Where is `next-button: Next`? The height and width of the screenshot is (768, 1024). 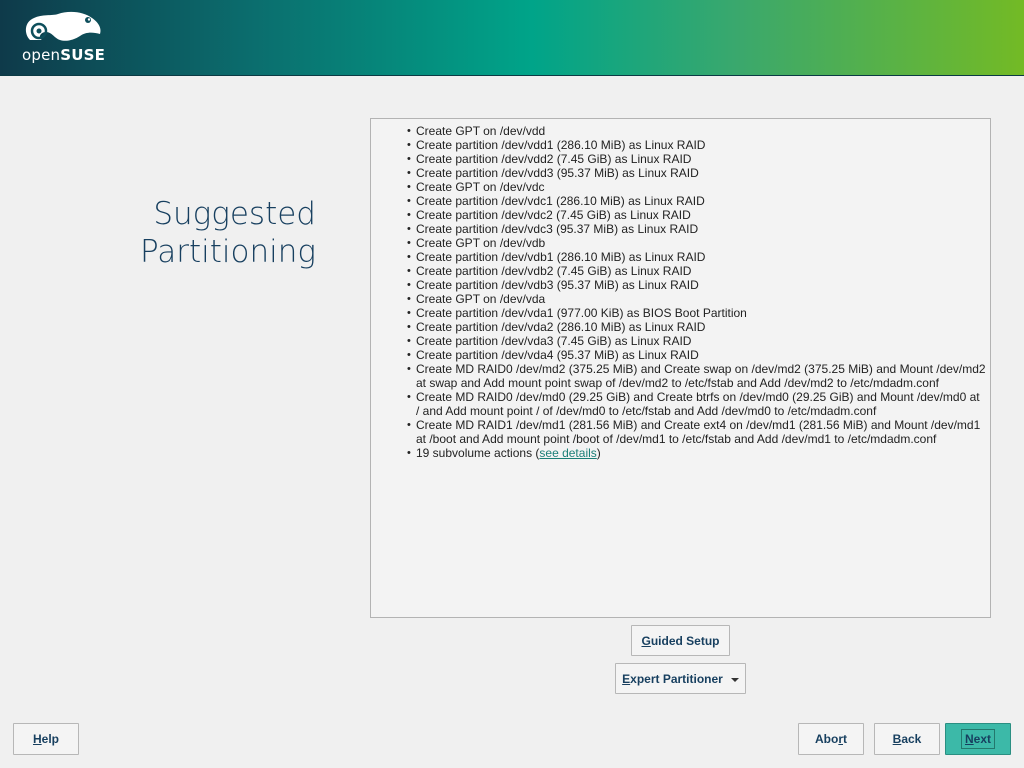 next-button: Next is located at coordinates (978, 739).